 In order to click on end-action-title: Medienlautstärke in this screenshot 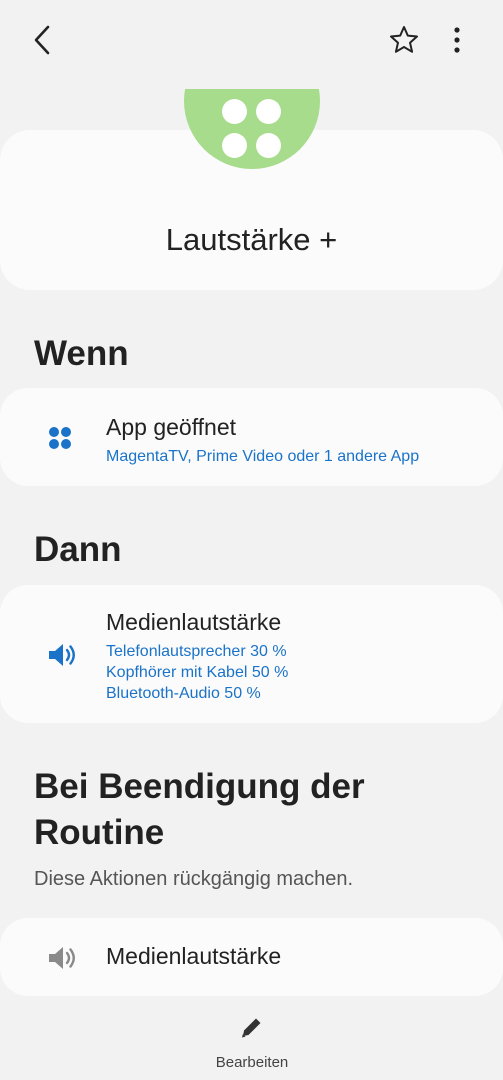, I will do `click(194, 956)`.